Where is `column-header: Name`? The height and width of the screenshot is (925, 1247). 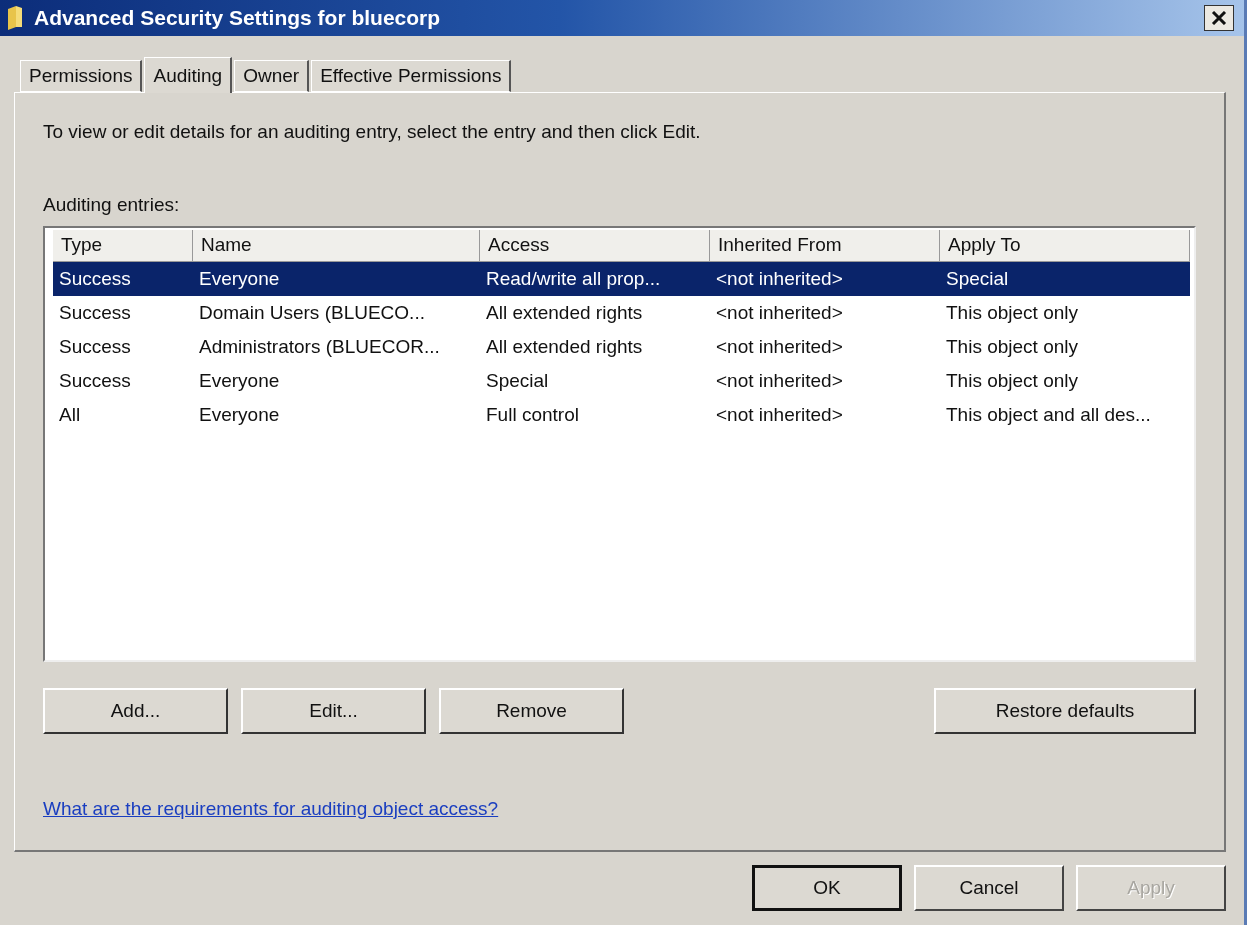 column-header: Name is located at coordinates (336, 246).